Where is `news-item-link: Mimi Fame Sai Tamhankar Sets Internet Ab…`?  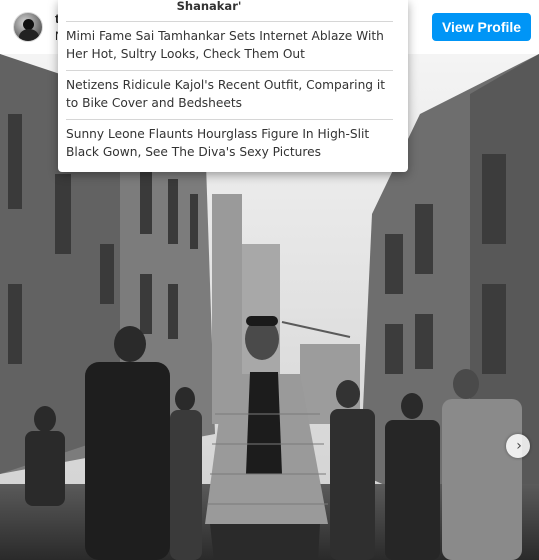
news-item-link: Mimi Fame Sai Tamhankar Sets Internet Ab… is located at coordinates (232, 45).